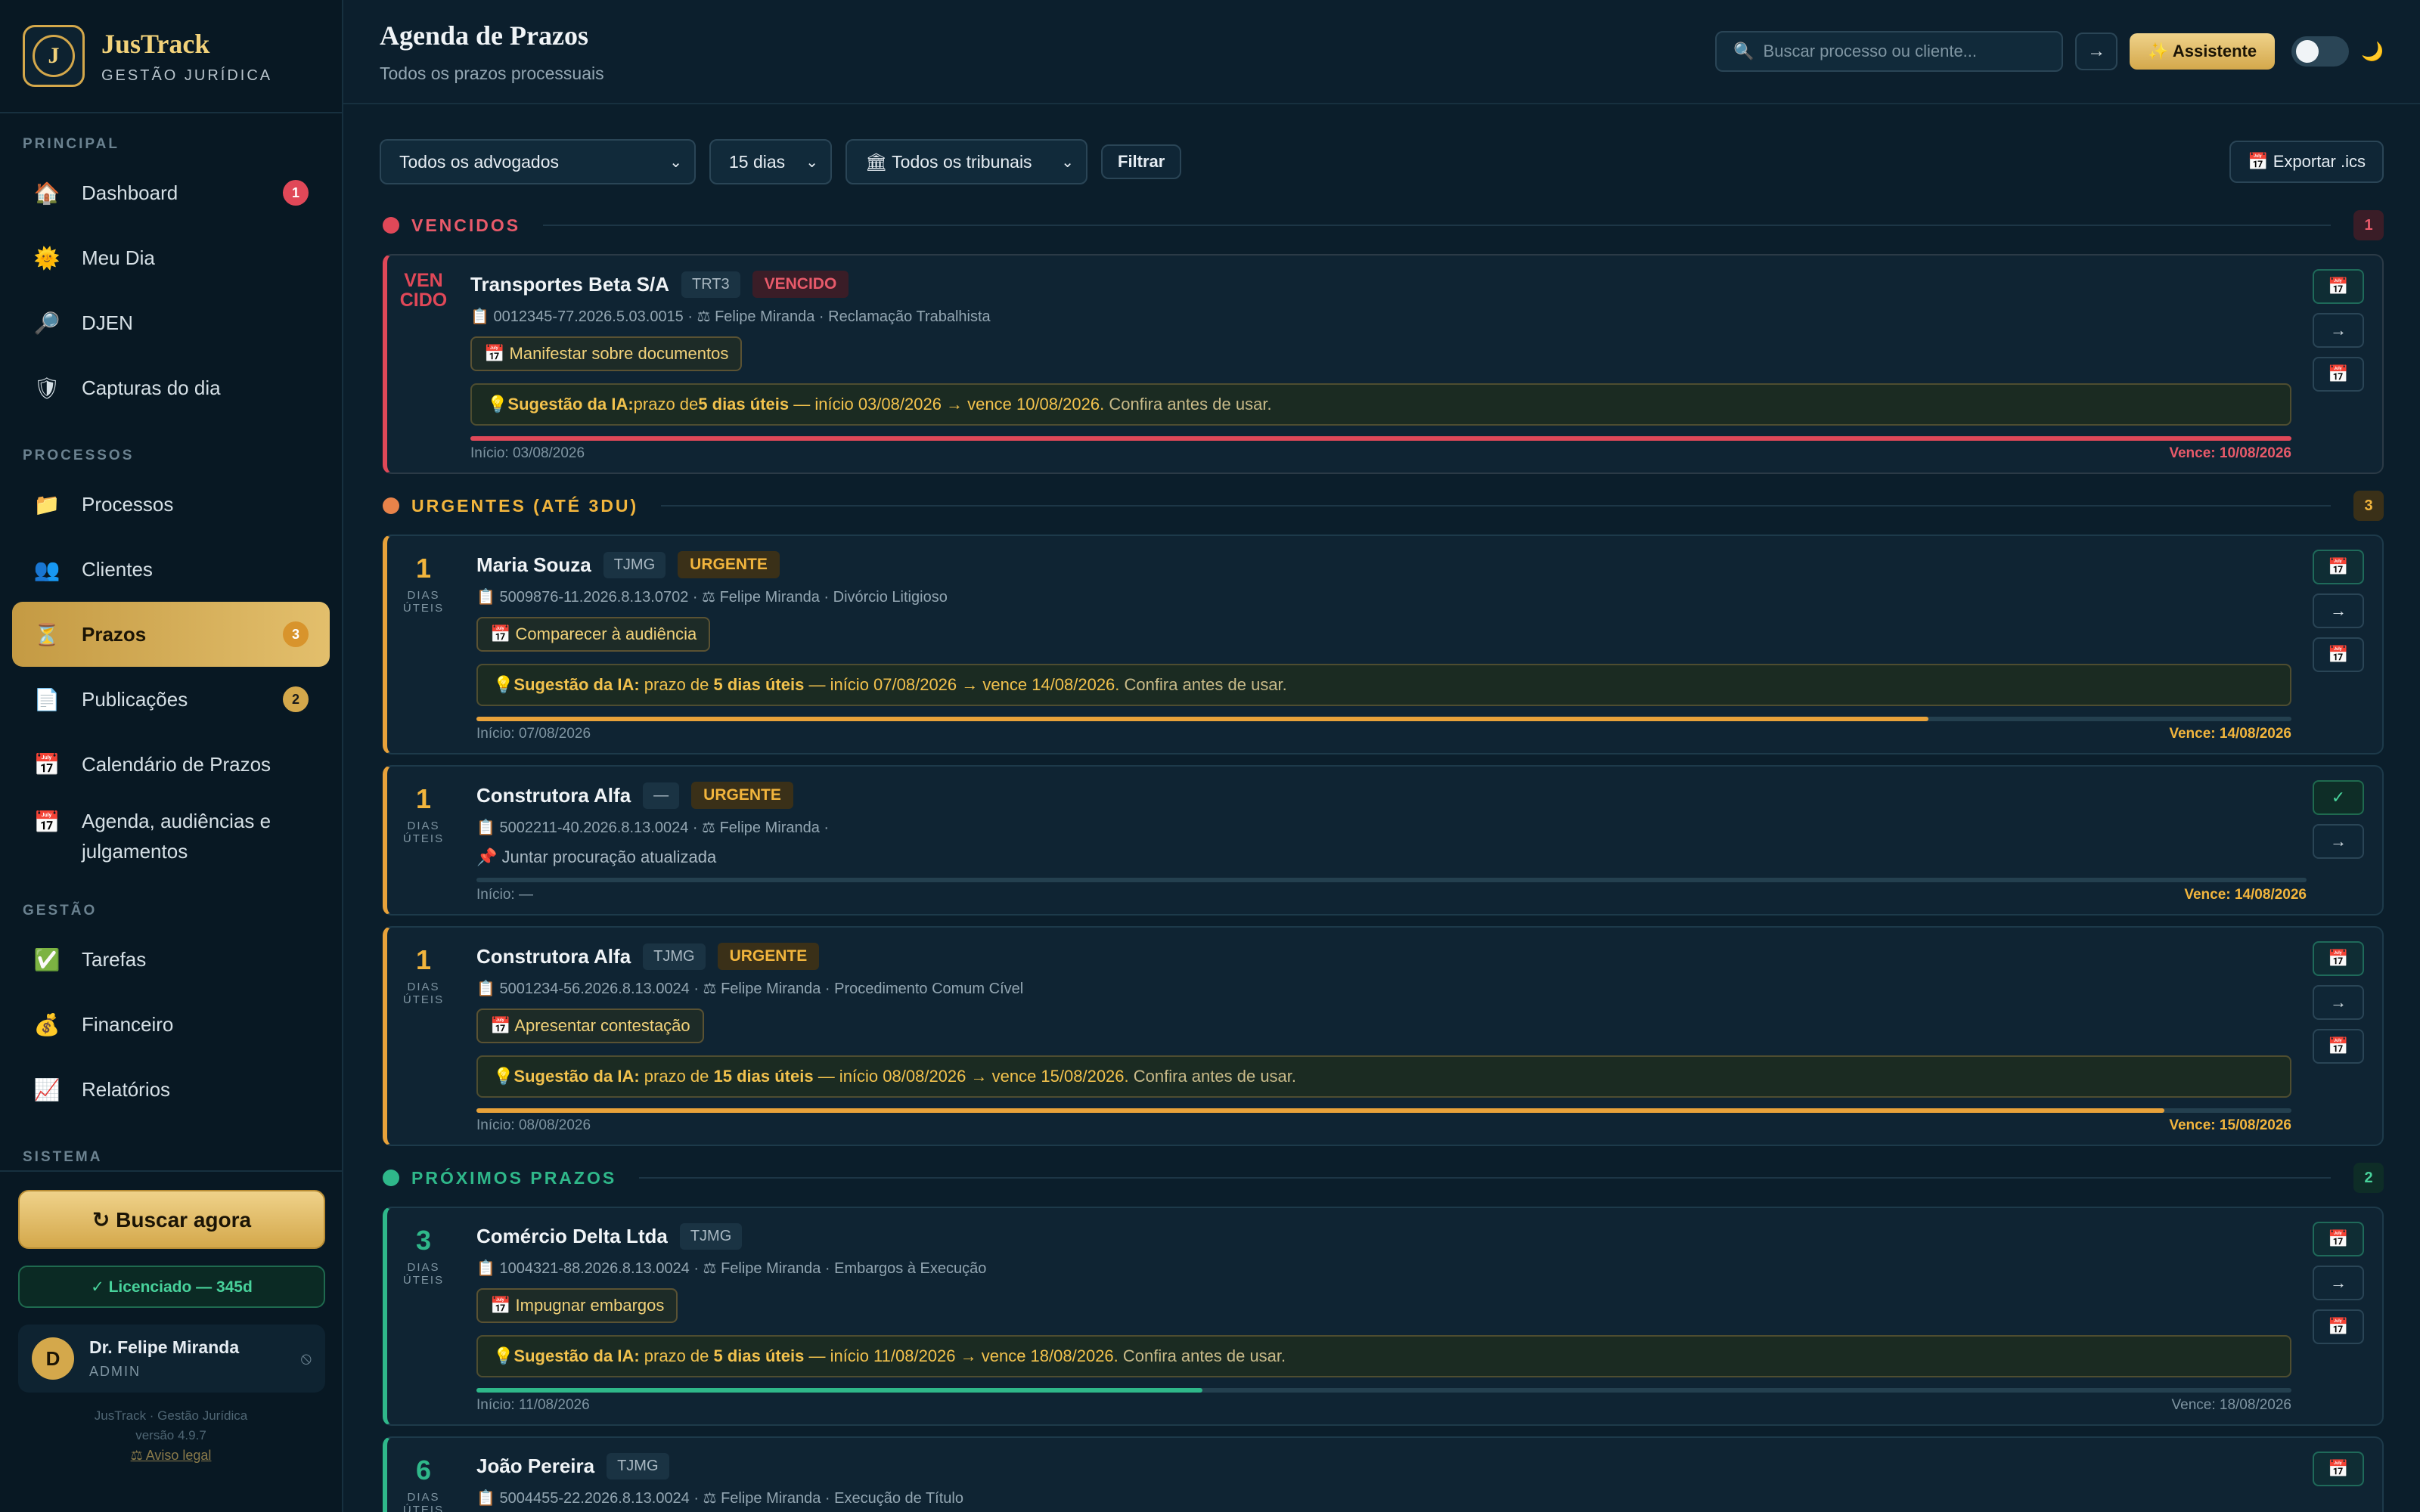 This screenshot has width=2420, height=1512. Describe the element at coordinates (391, 225) in the screenshot. I see `status-dot` at that location.